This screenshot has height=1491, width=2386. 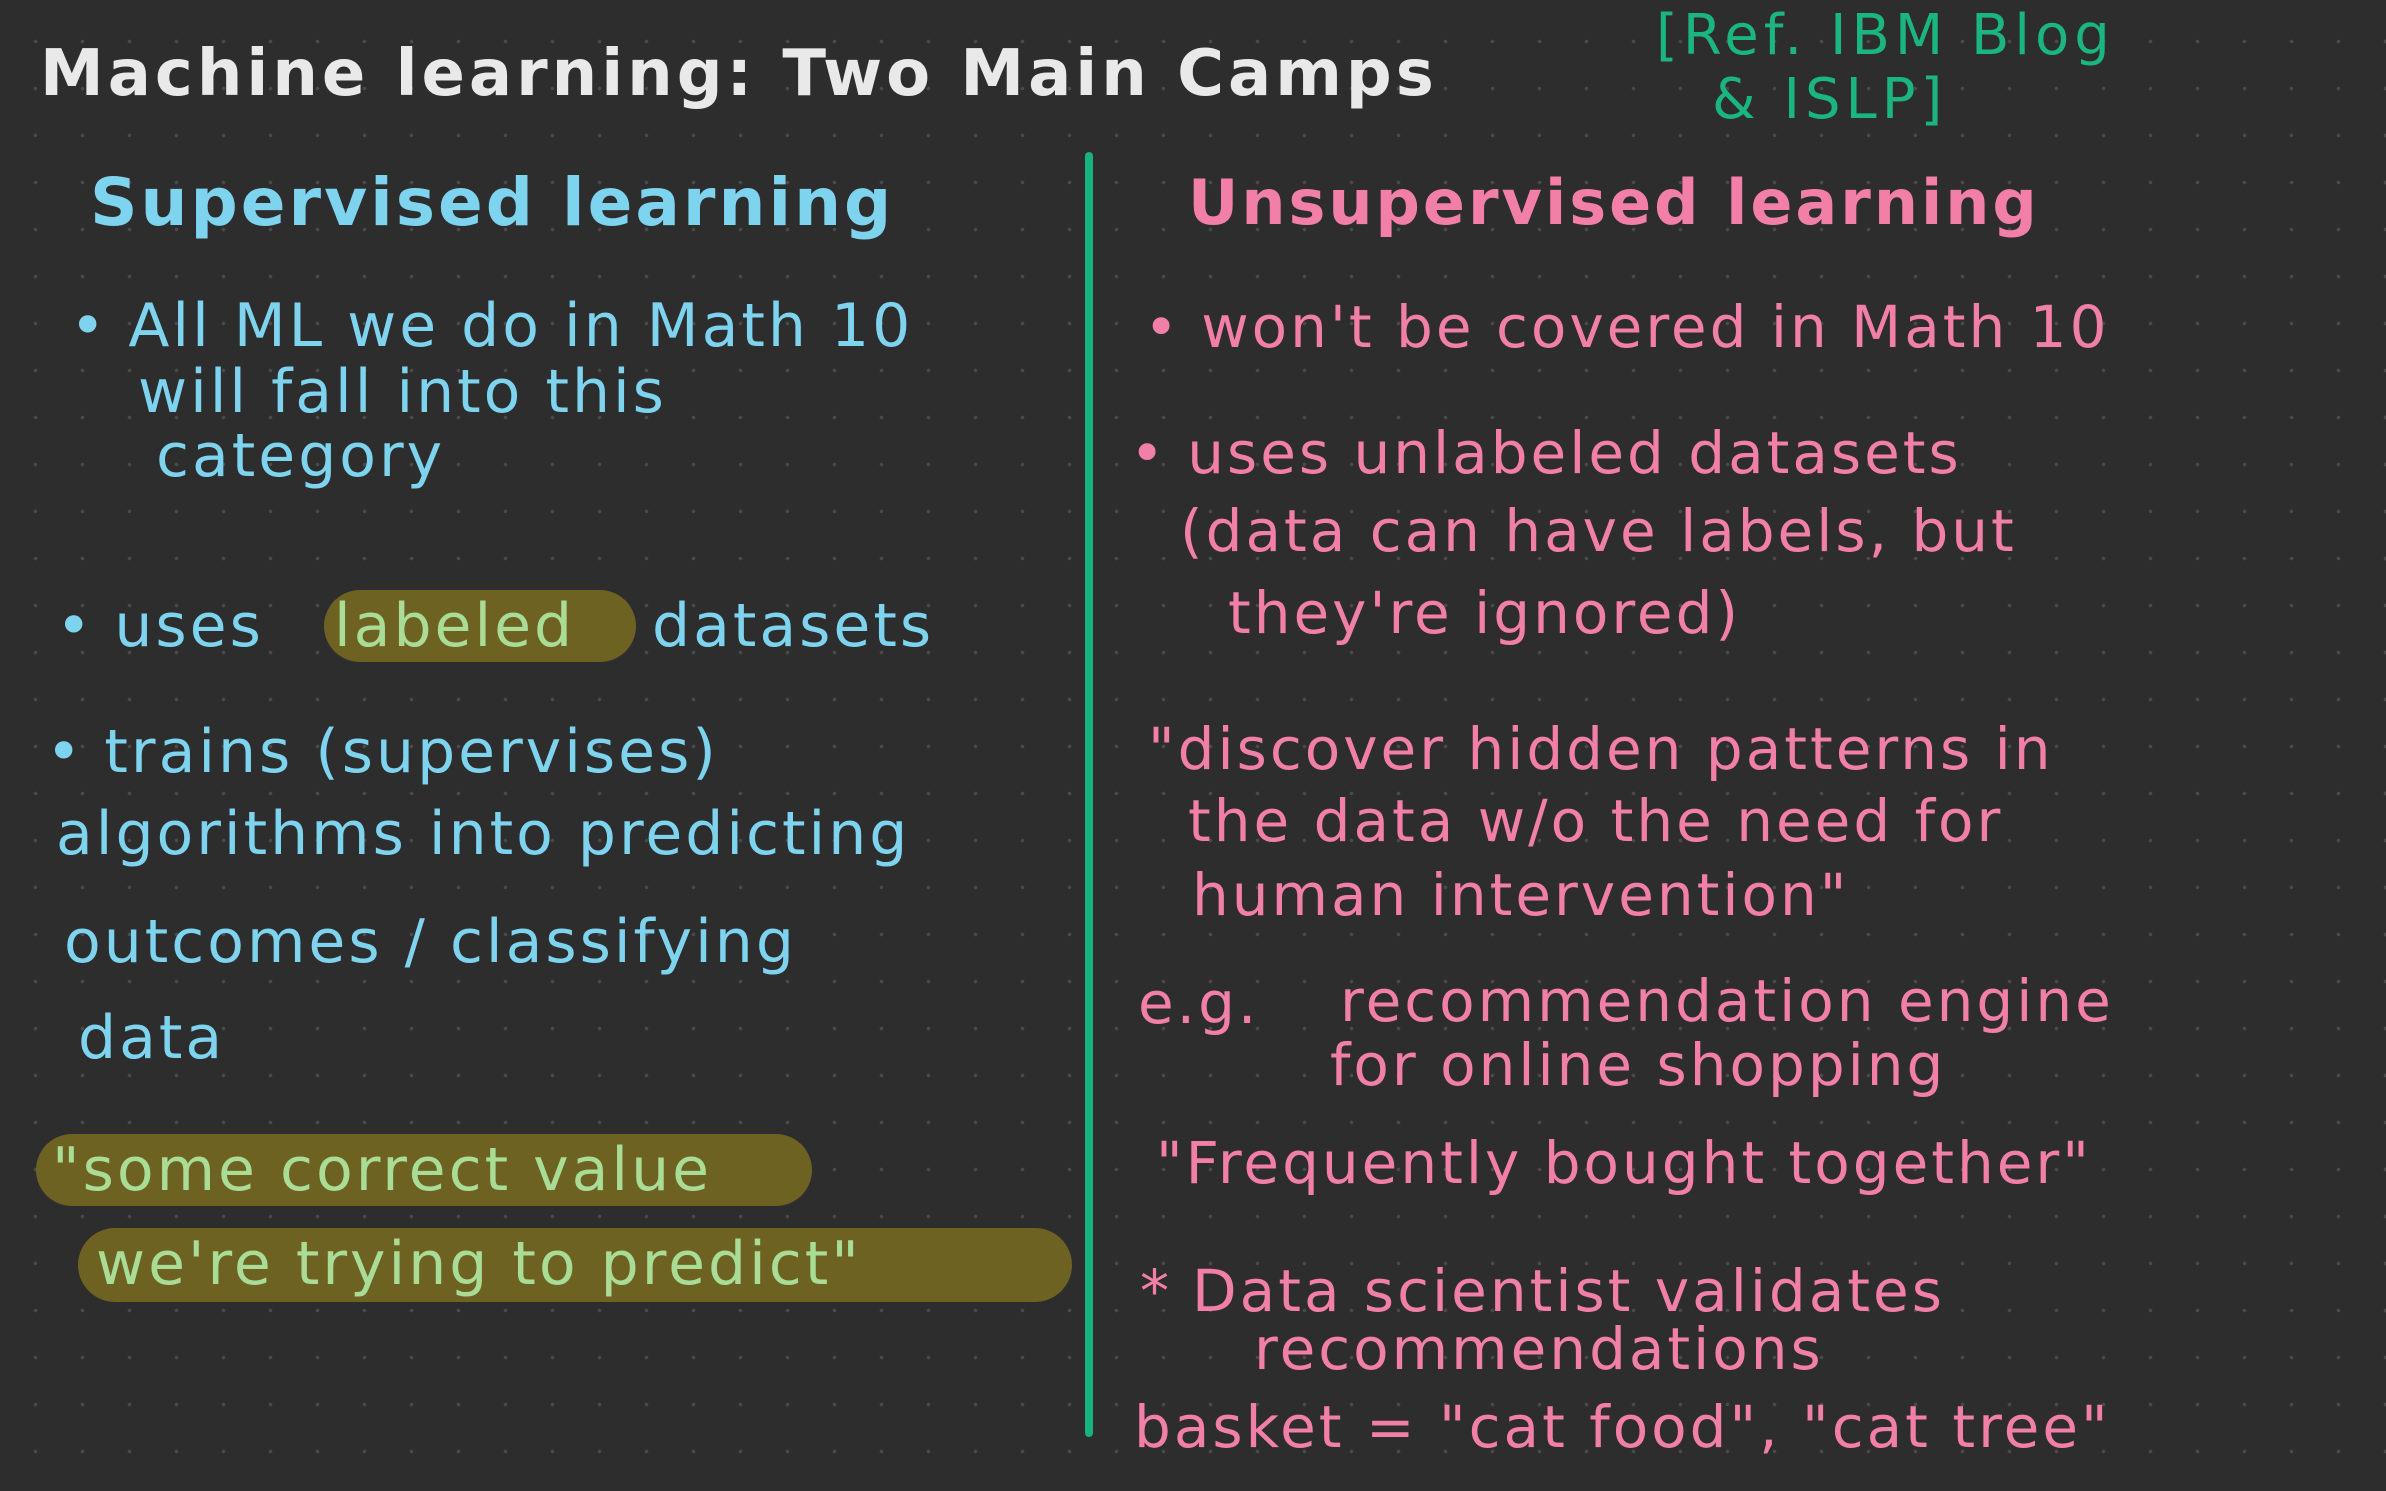 I want to click on reference-note-line-1: [Ref. IBM Blog, so click(x=1885, y=35).